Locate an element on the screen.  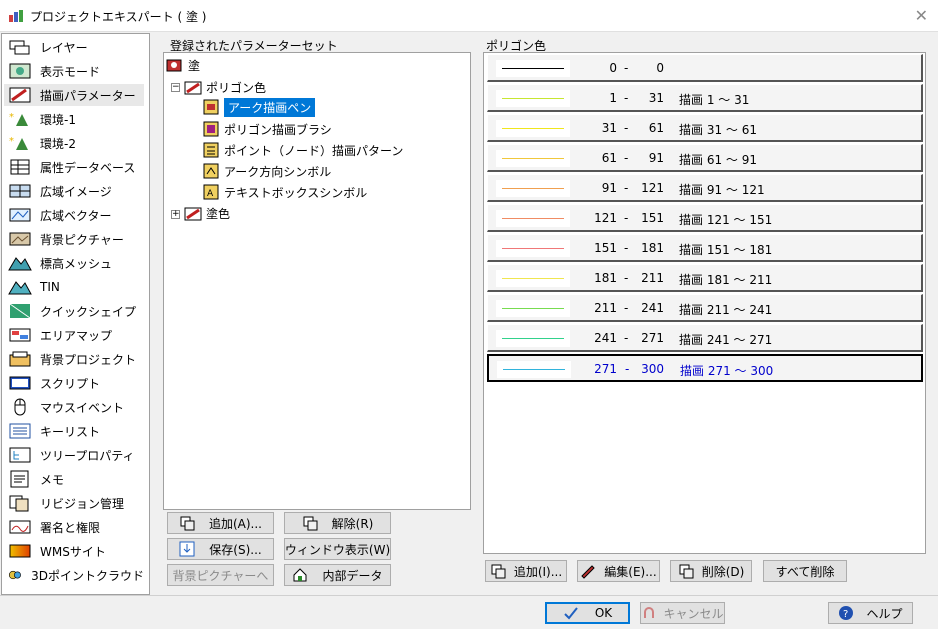
footer-bar: OK キャンセル ? ヘルプ is located at coordinates (469, 612).